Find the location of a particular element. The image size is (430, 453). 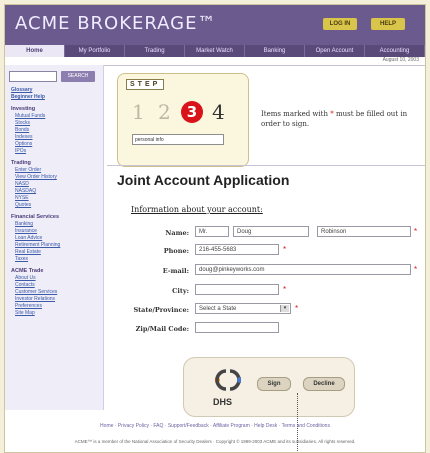

zip-label: Zip/Mail Code: is located at coordinates (162, 329).